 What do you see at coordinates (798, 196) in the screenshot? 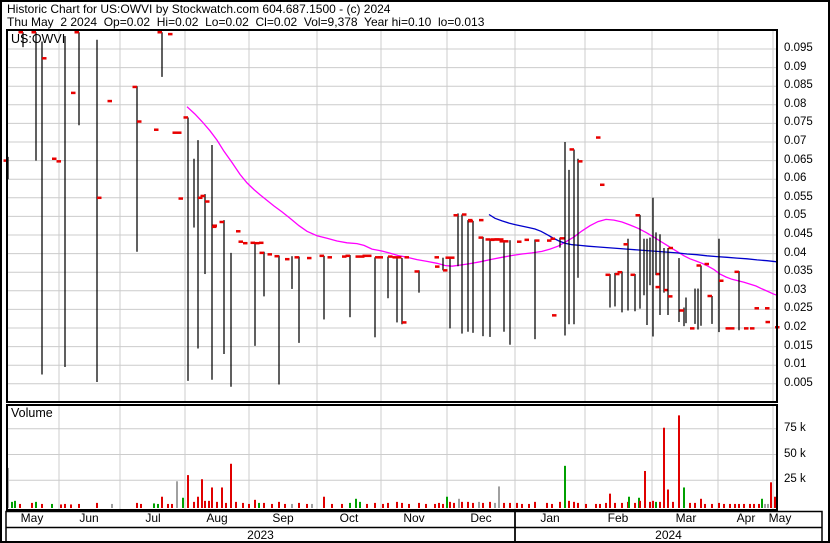
I see `price-axis-label: 0.055` at bounding box center [798, 196].